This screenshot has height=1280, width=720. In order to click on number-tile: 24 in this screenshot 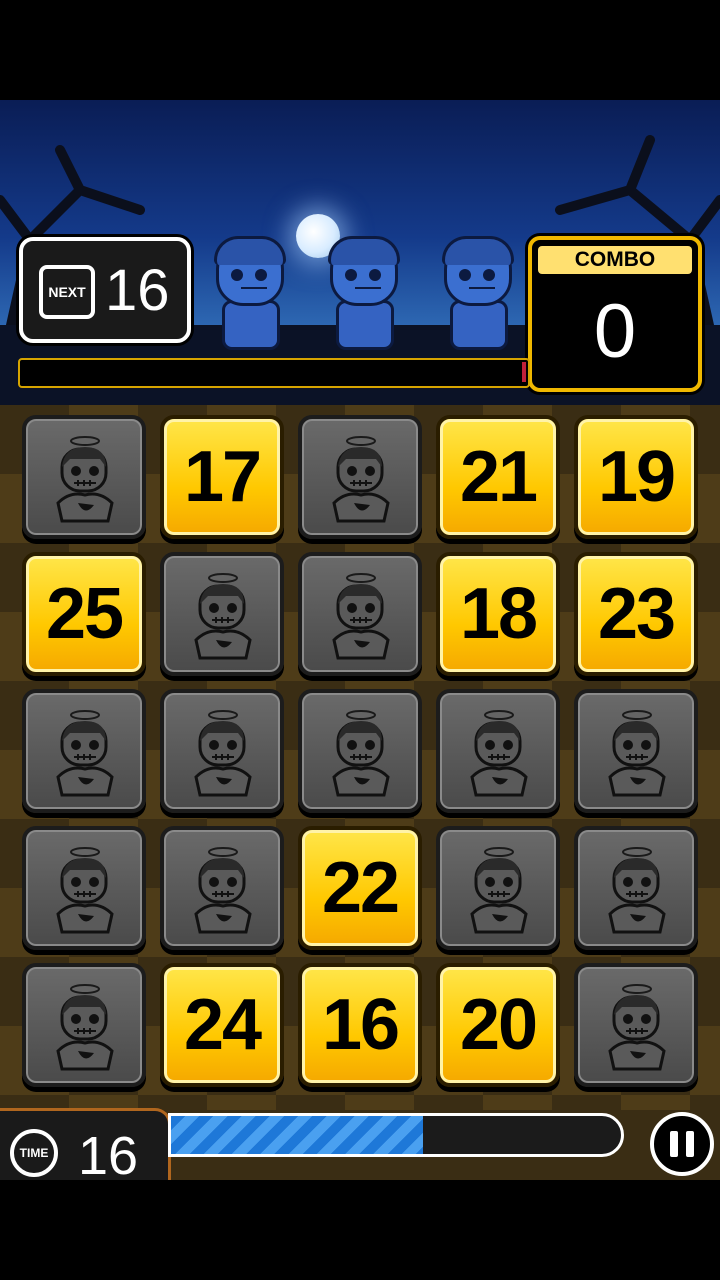, I will do `click(222, 1025)`.